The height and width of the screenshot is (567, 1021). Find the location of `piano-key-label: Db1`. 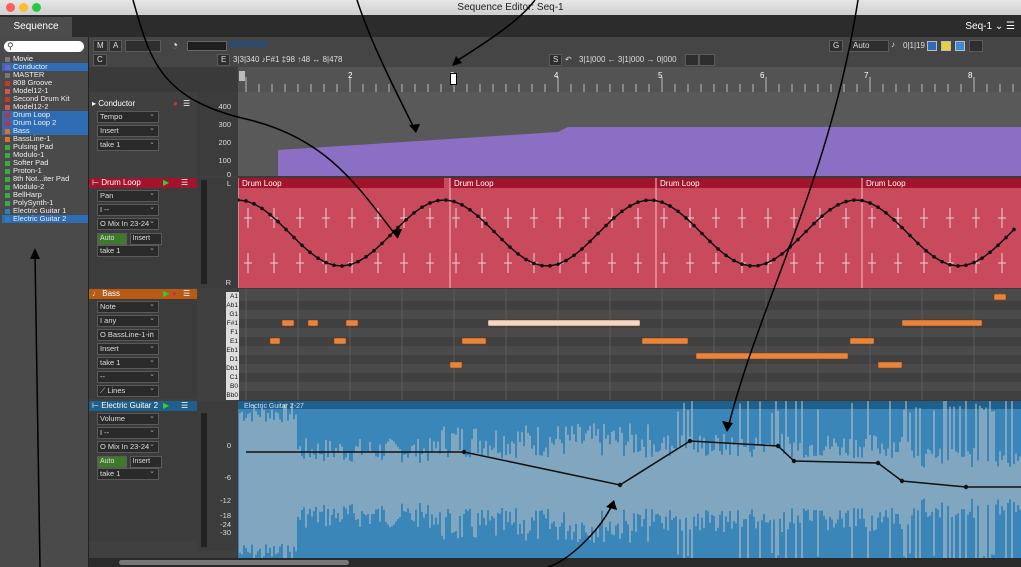

piano-key-label: Db1 is located at coordinates (232, 368).